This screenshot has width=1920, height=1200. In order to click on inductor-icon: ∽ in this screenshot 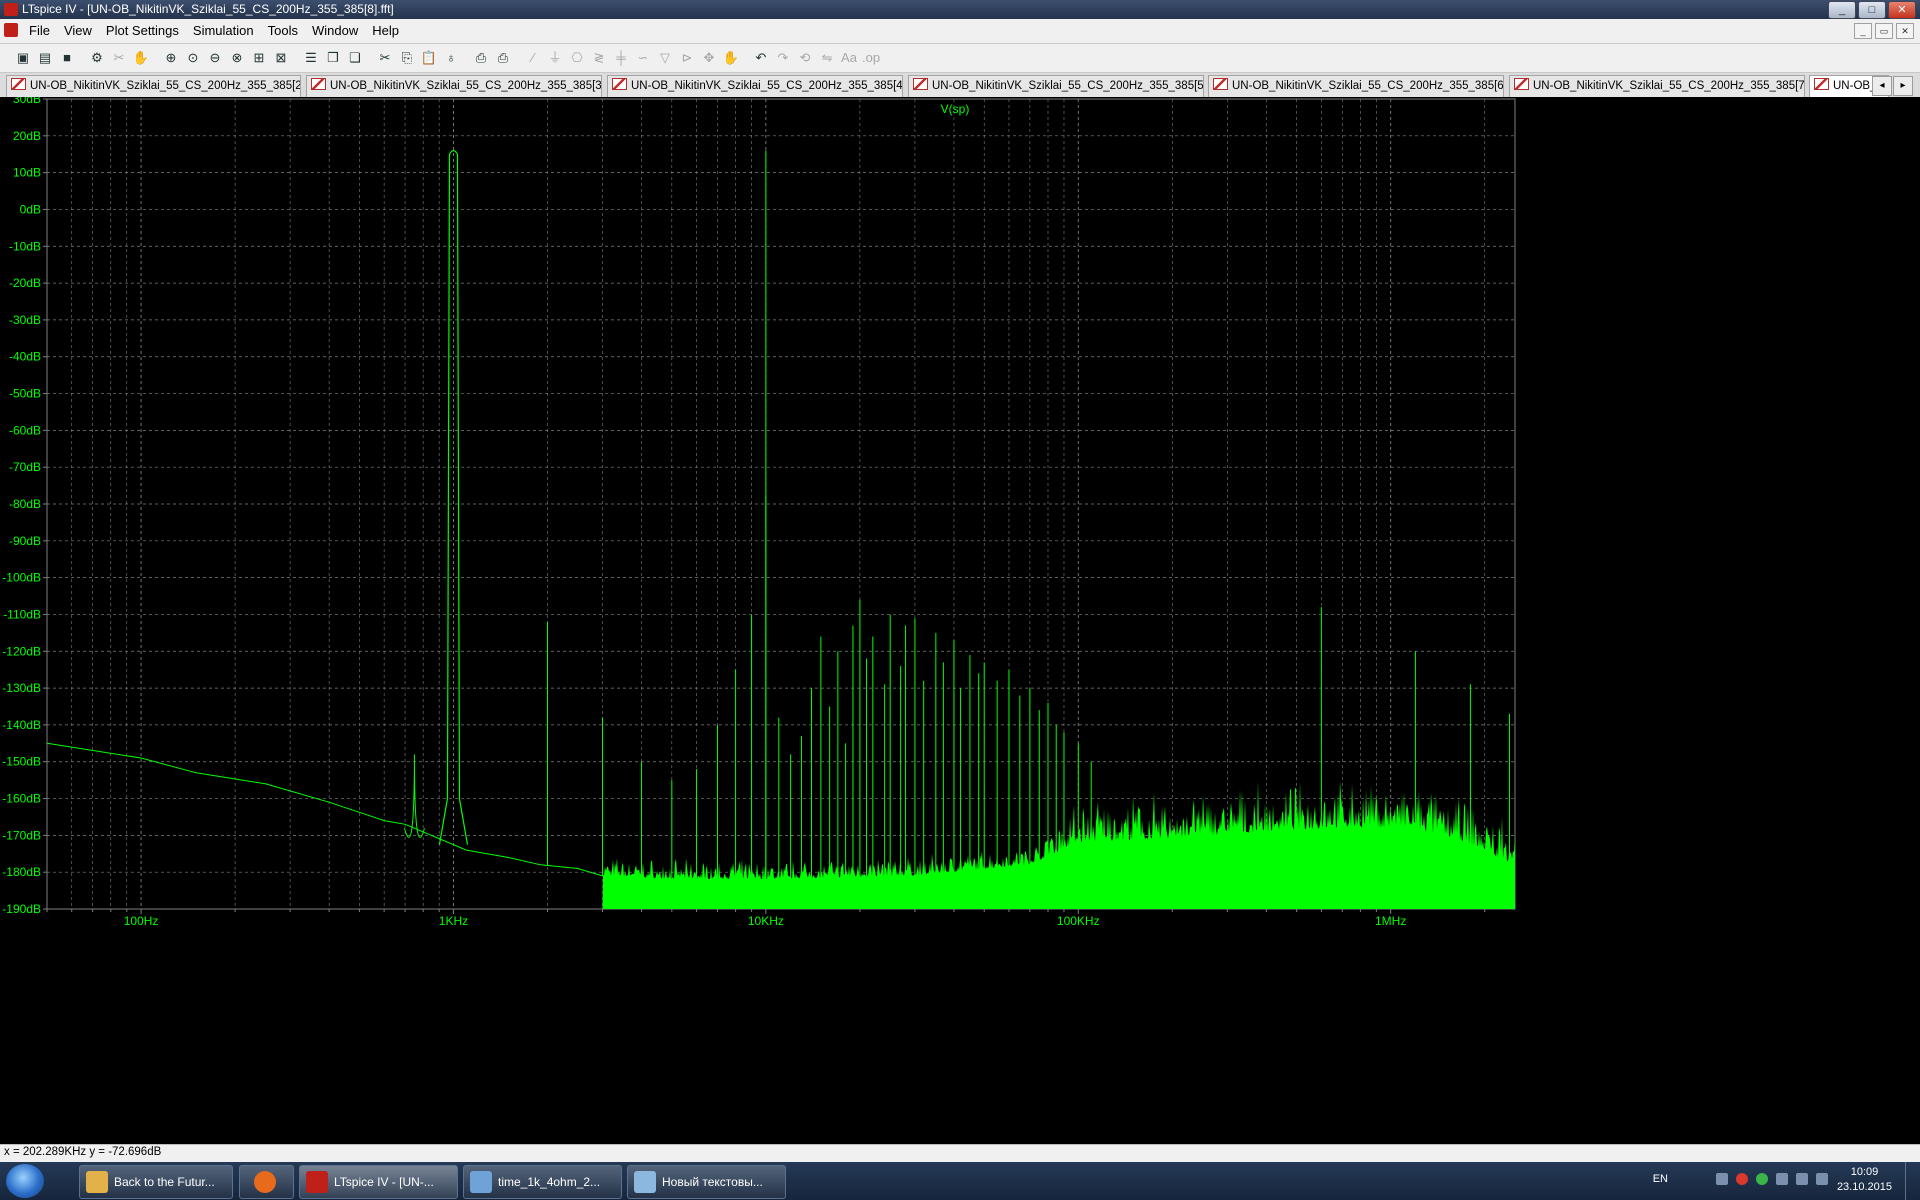, I will do `click(643, 58)`.